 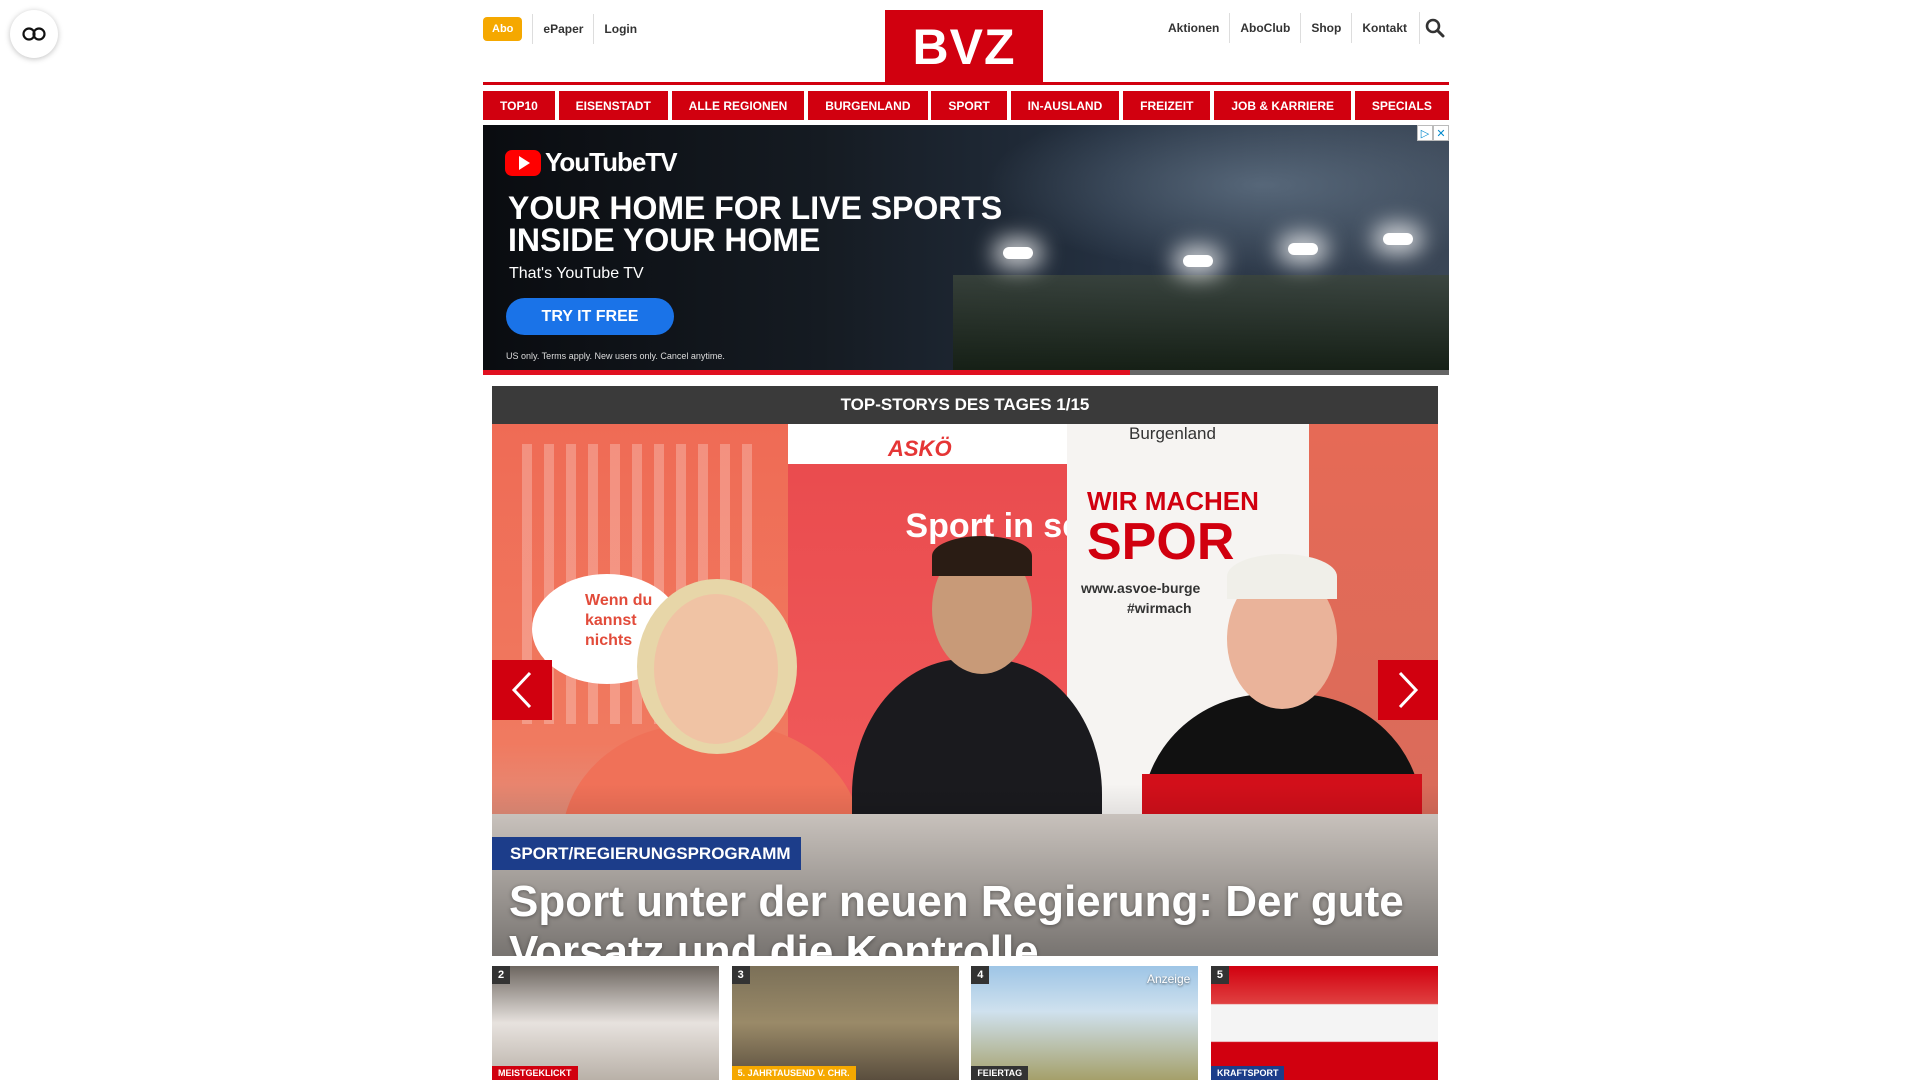 I want to click on thumbnail-category: MEISTGEKLICKT, so click(x=535, y=1073).